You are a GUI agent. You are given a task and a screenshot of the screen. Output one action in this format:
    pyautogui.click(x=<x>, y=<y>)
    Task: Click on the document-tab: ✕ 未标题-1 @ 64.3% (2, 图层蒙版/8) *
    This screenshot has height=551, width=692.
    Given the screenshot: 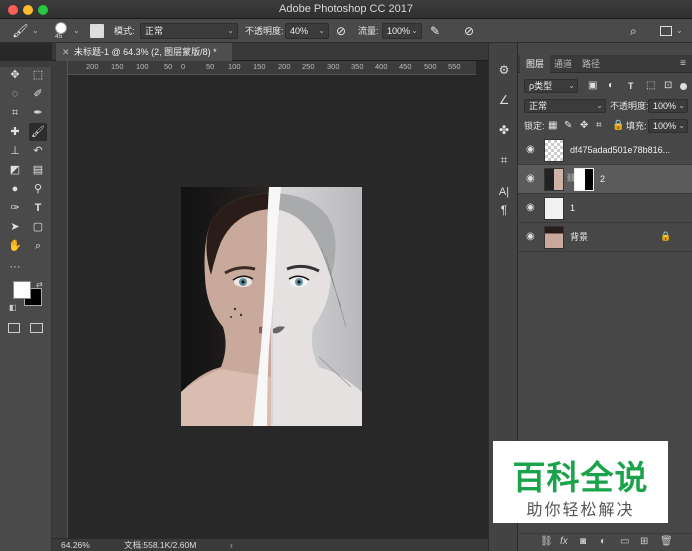 What is the action you would take?
    pyautogui.click(x=144, y=52)
    